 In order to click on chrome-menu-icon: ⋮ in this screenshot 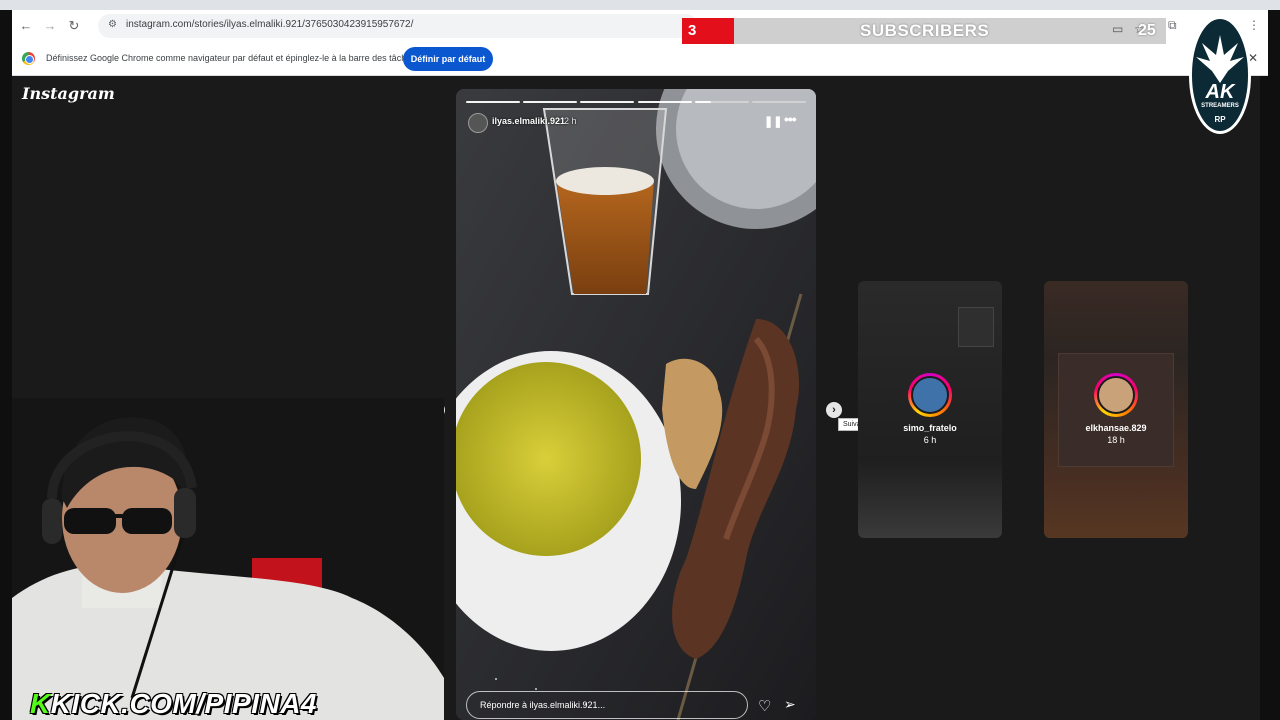, I will do `click(1254, 25)`.